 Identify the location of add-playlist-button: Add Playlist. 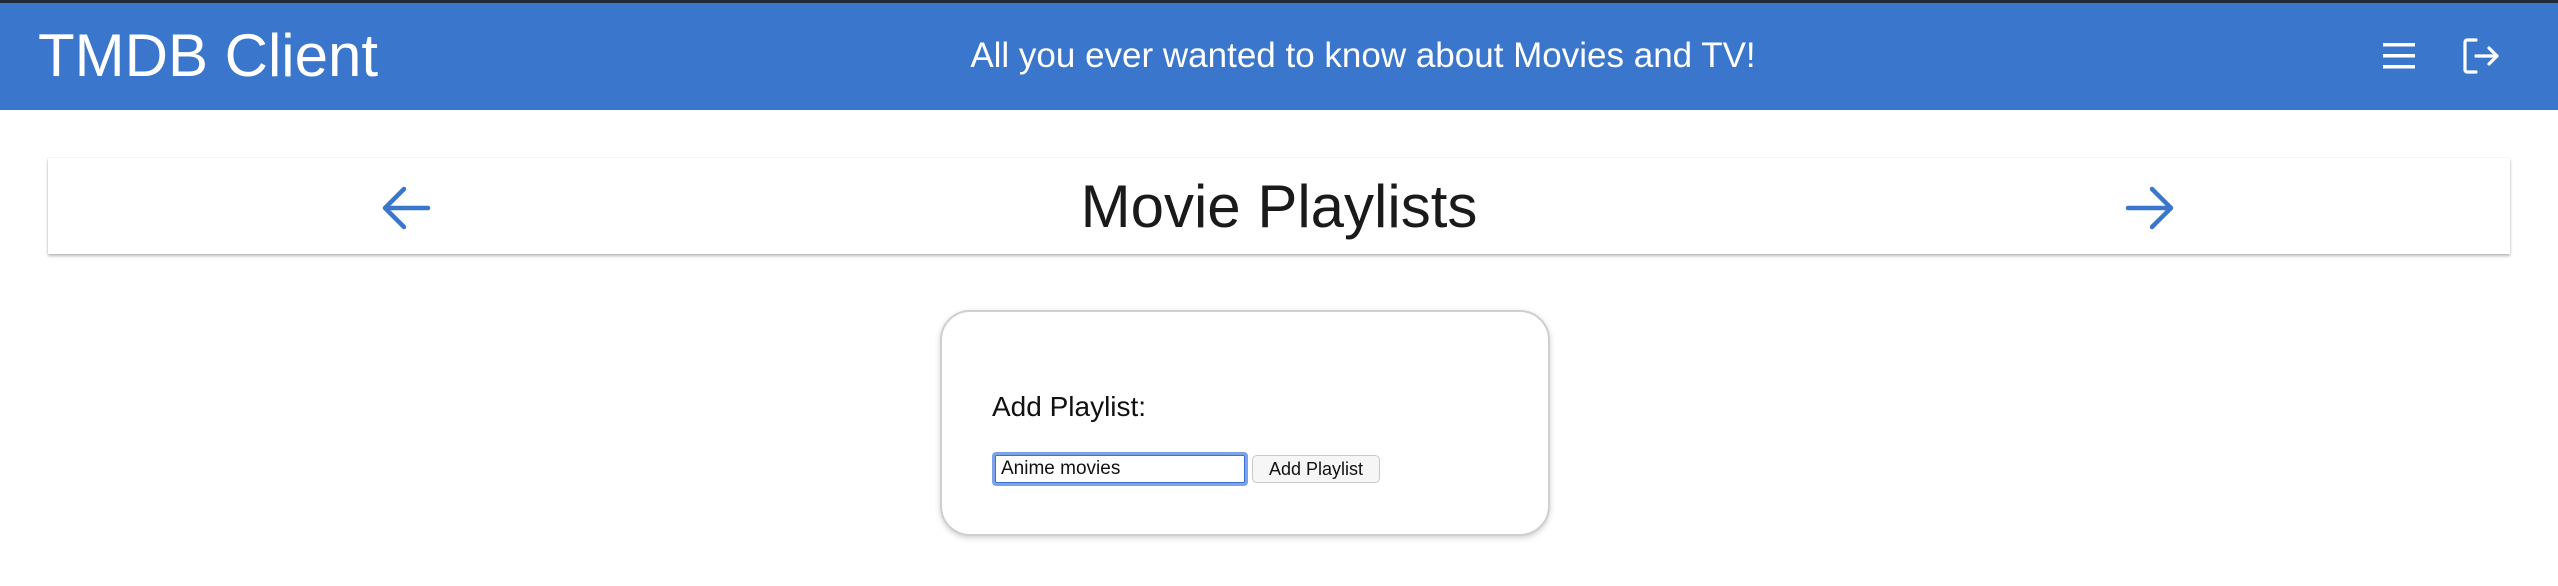
(1316, 469).